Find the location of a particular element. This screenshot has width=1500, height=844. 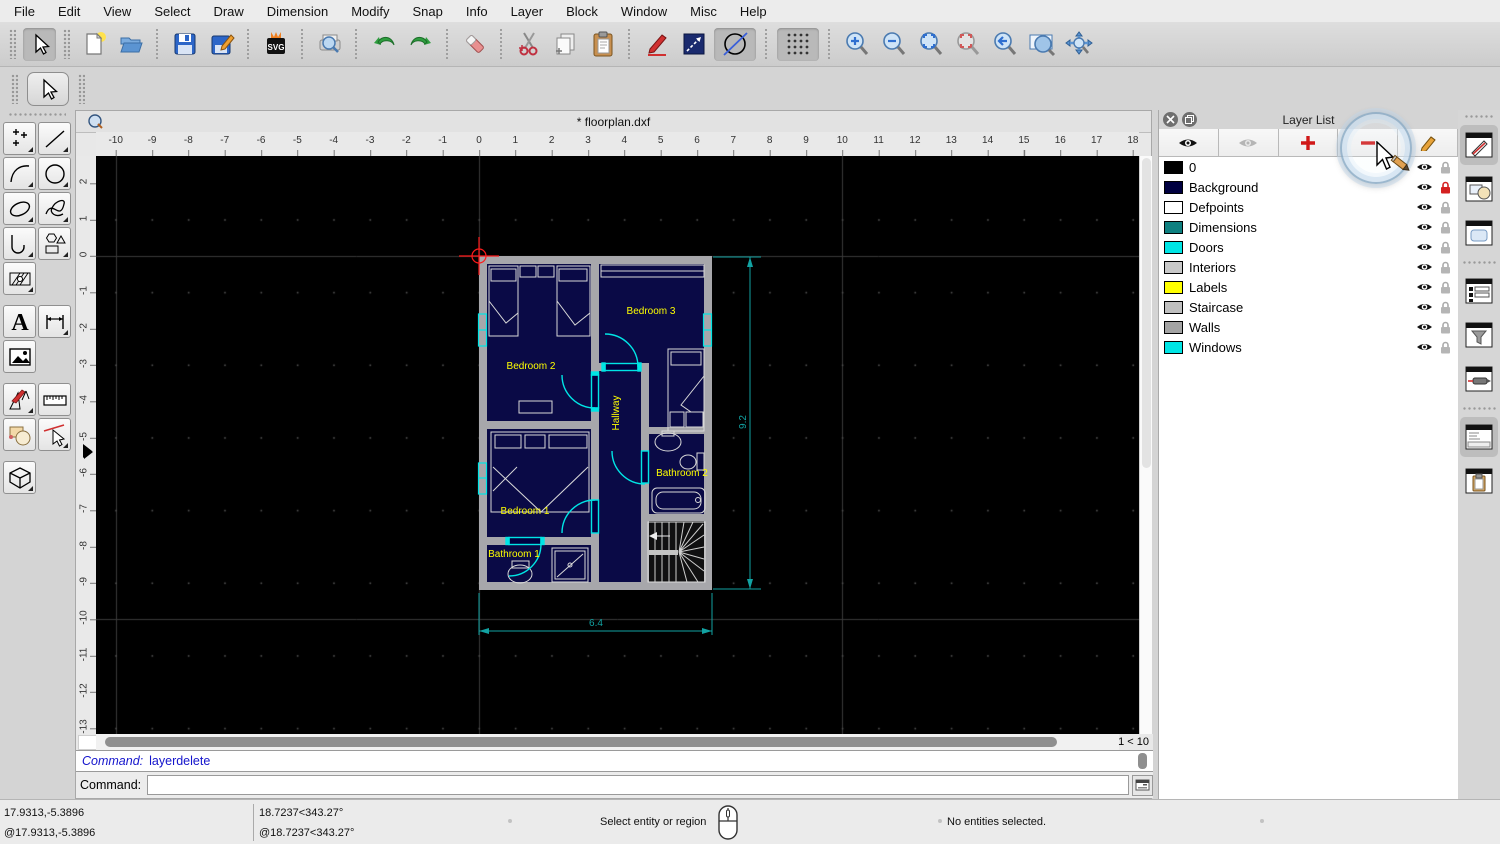

redo-button is located at coordinates (420, 44).